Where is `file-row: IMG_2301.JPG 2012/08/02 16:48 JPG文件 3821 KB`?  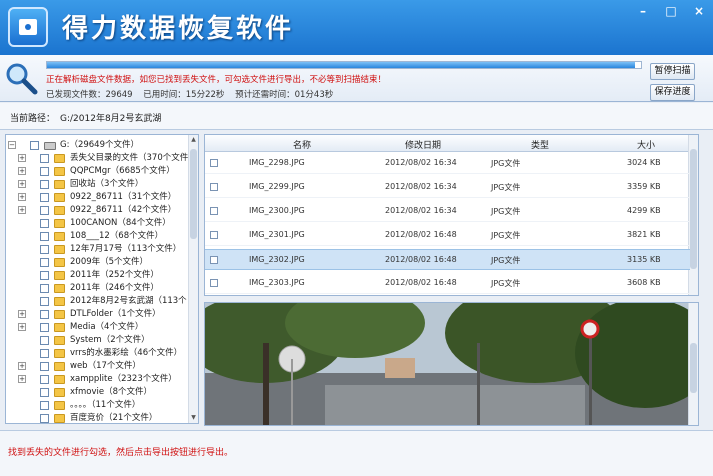 file-row: IMG_2301.JPG 2012/08/02 16:48 JPG文件 3821 KB is located at coordinates (447, 235).